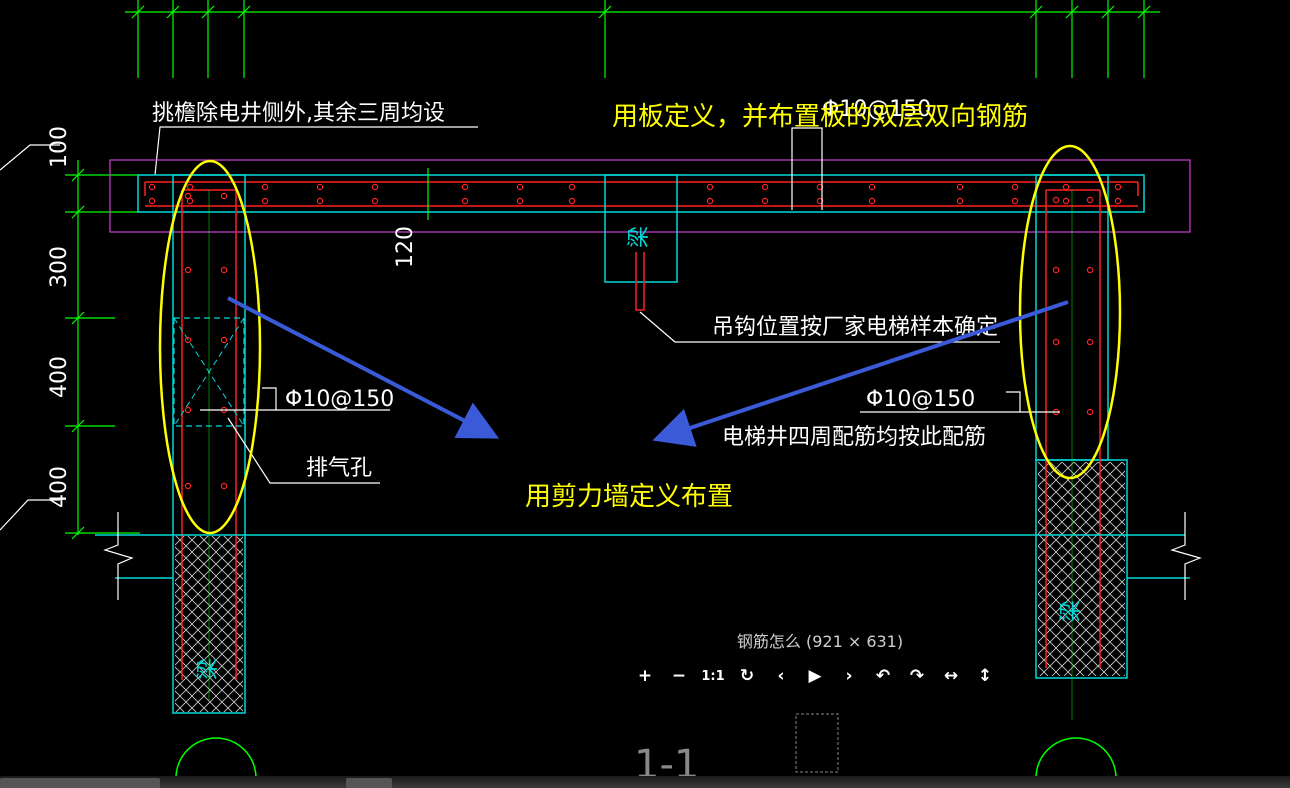  What do you see at coordinates (920, 399) in the screenshot?
I see `rebar-right-label: Φ10@150` at bounding box center [920, 399].